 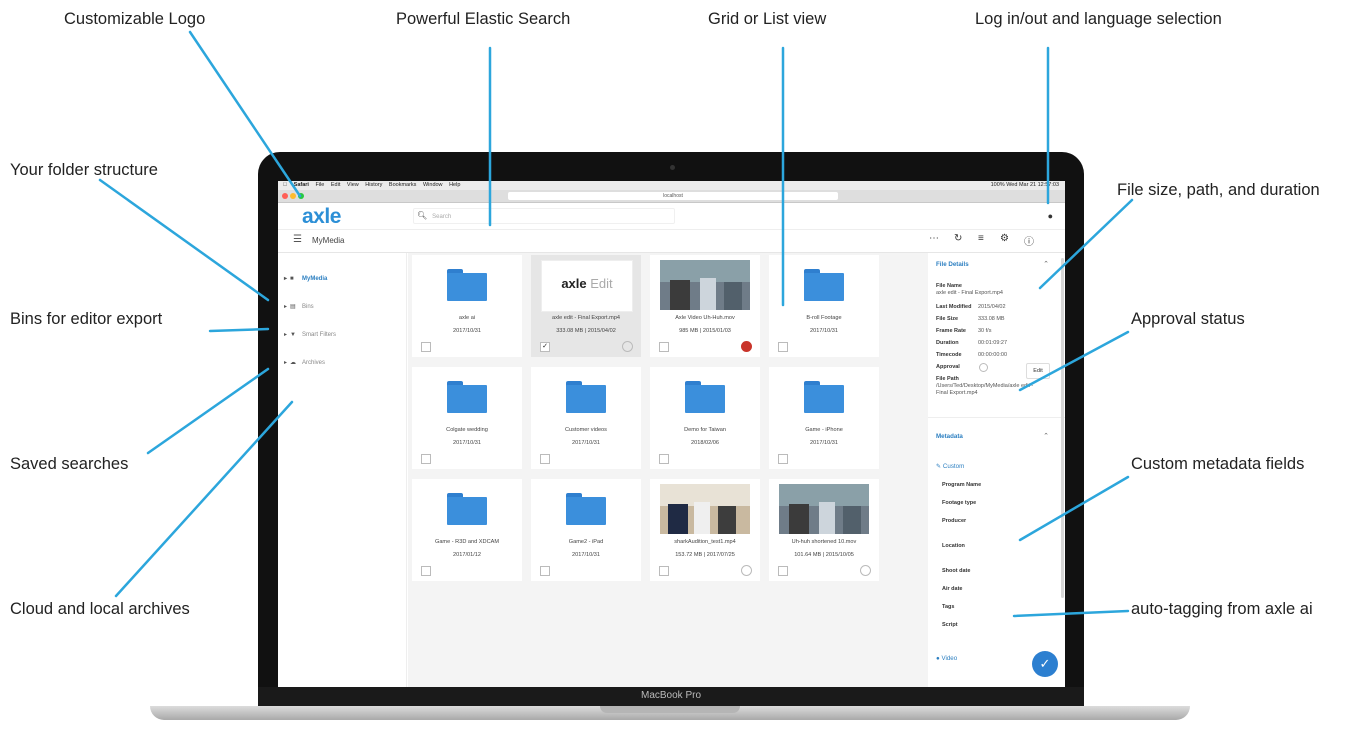 I want to click on media-card-folder: Game - R3D and XDCAM 2017/01/12, so click(x=467, y=530).